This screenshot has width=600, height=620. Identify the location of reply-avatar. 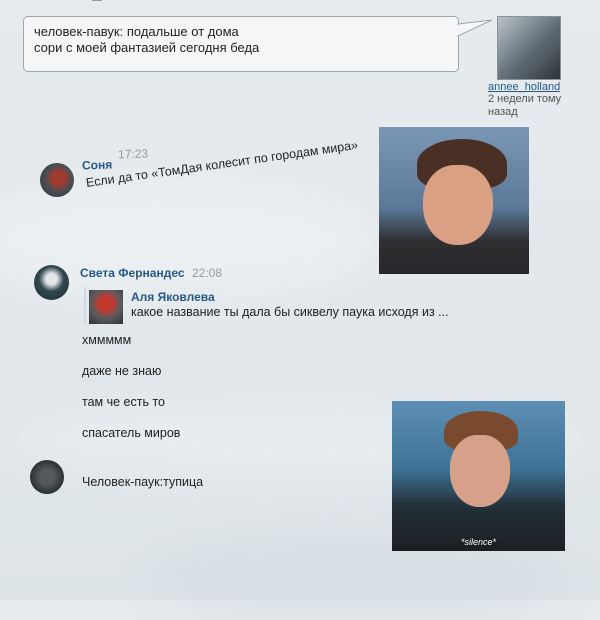
(47, 477).